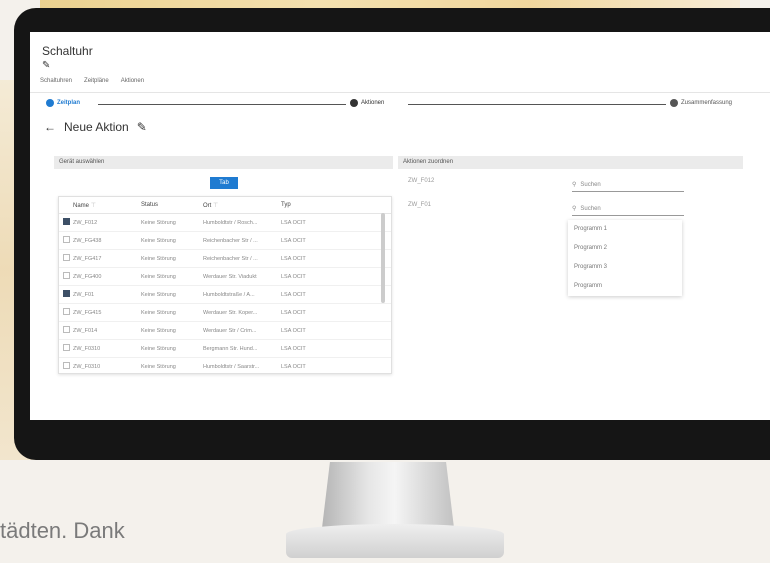 Image resolution: width=770 pixels, height=563 pixels. I want to click on cell-name: ZW_FG400, so click(87, 276).